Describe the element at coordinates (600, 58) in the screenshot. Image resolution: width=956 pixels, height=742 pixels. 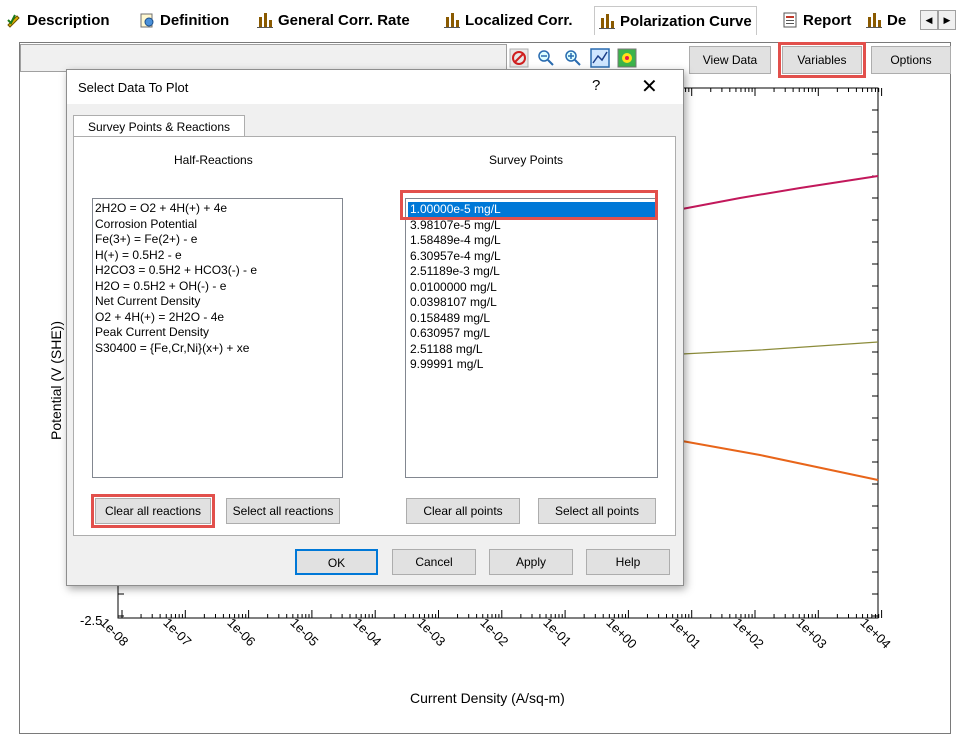
I see `line-chart-icon` at that location.